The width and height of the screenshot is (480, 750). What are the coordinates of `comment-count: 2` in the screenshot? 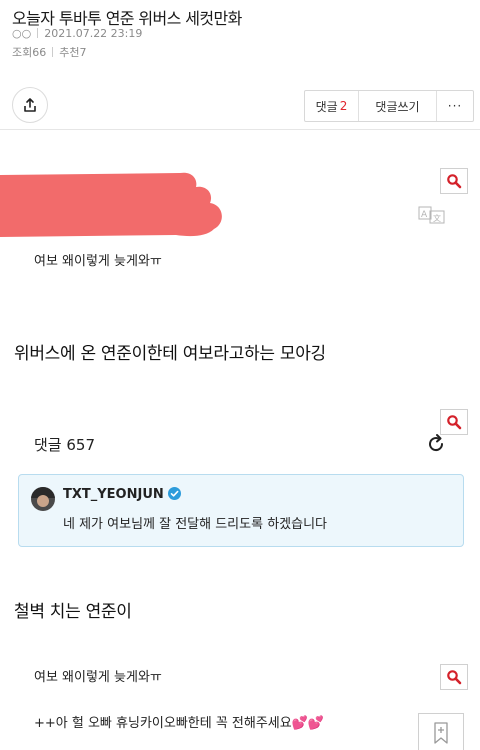 It's located at (343, 106).